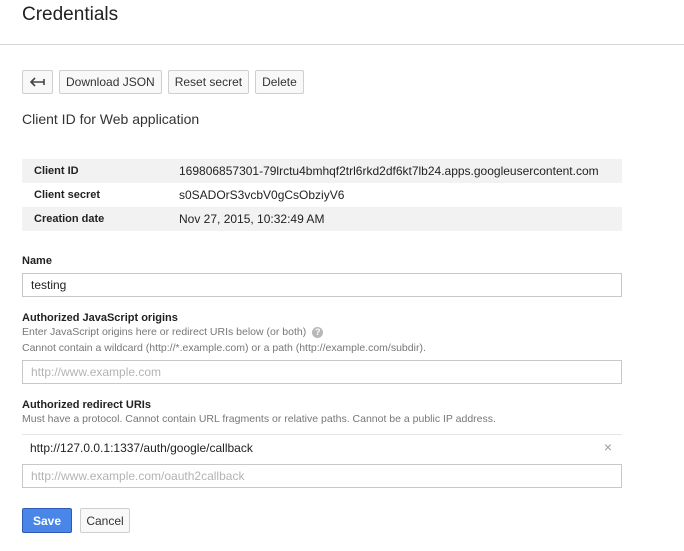 Image resolution: width=684 pixels, height=551 pixels. Describe the element at coordinates (56, 171) in the screenshot. I see `client-id-label: Client ID` at that location.